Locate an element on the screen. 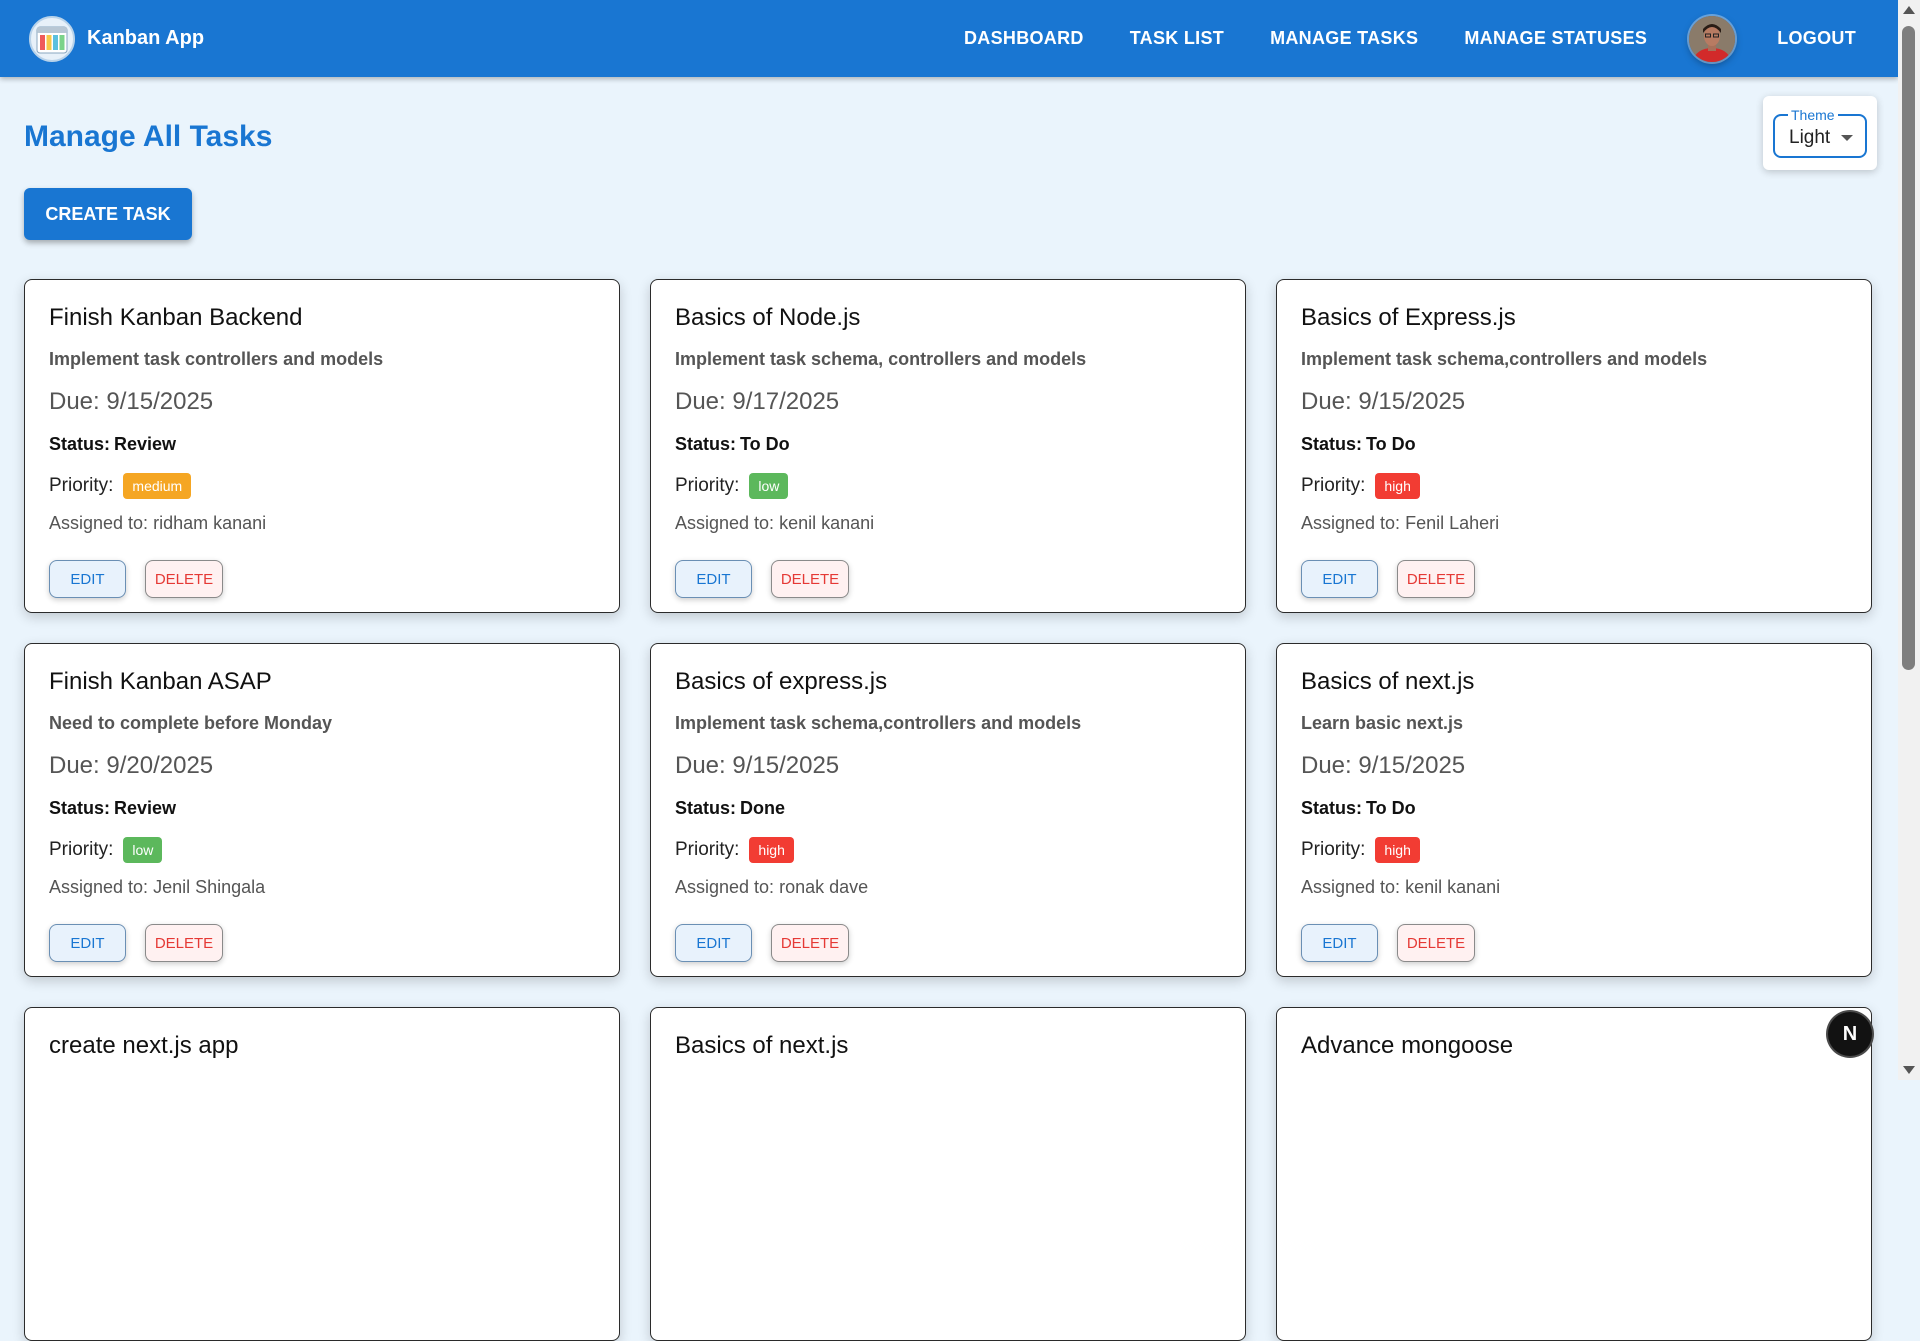  priority-badge: medium is located at coordinates (157, 486).